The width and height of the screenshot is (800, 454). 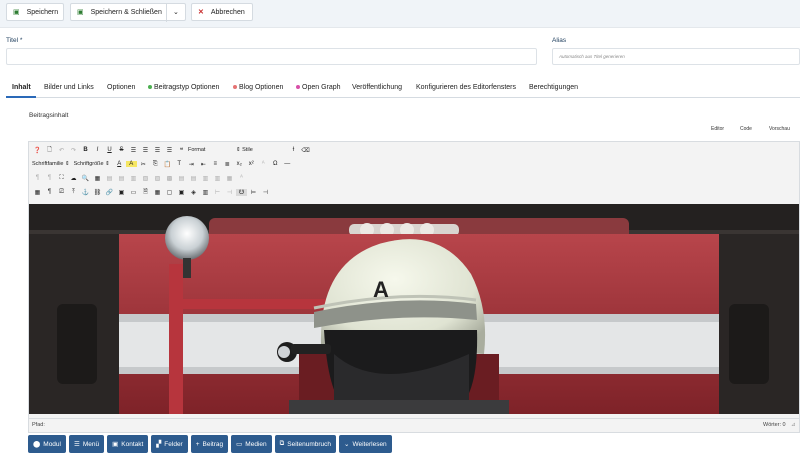 What do you see at coordinates (145, 192) in the screenshot?
I see `file-icon: 🗎` at bounding box center [145, 192].